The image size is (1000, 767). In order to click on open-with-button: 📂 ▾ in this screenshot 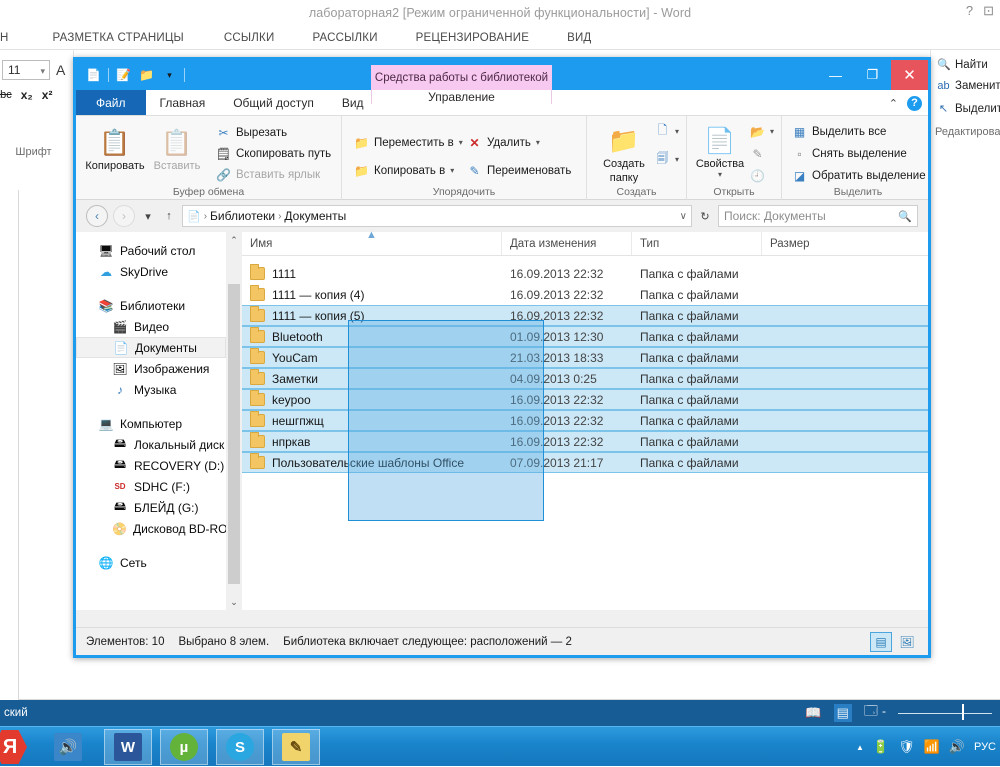, I will do `click(762, 131)`.